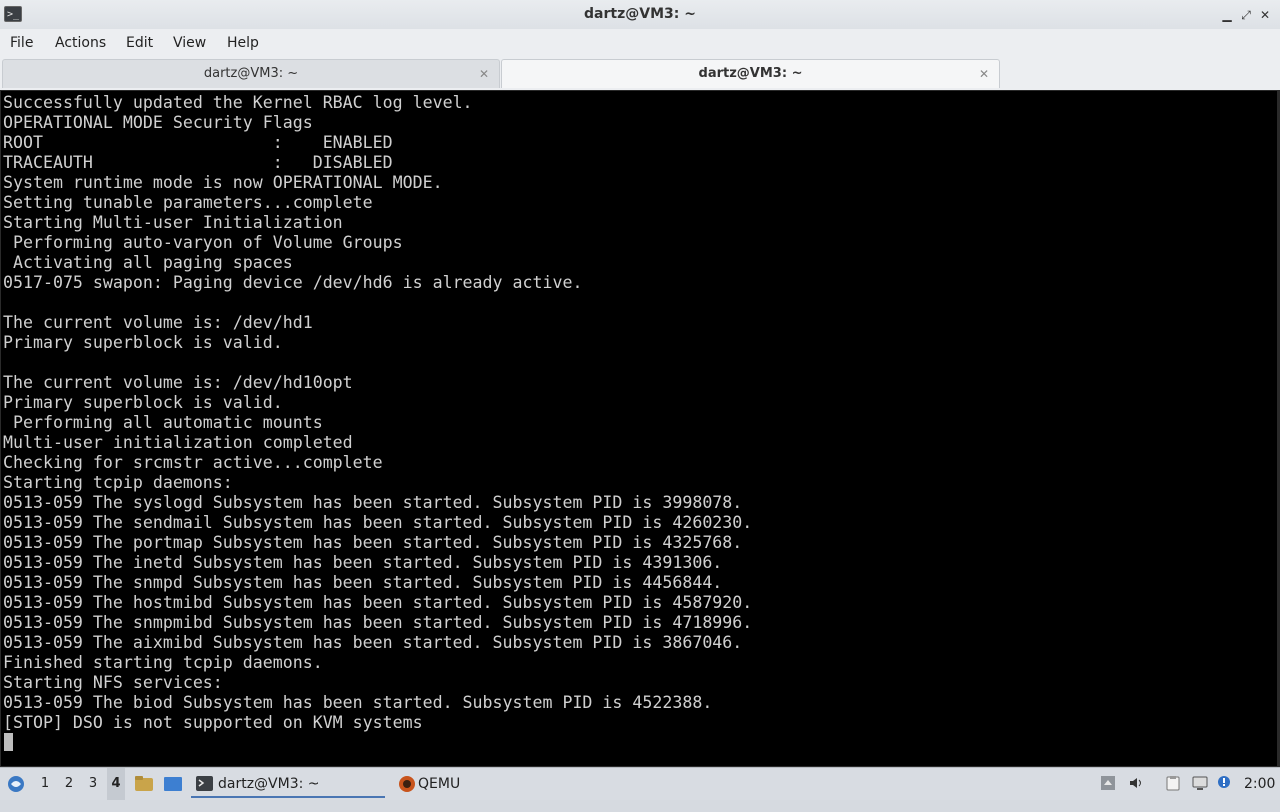 This screenshot has width=1280, height=812. I want to click on terminal-line: Checking for srcmstr active...complete, so click(193, 462).